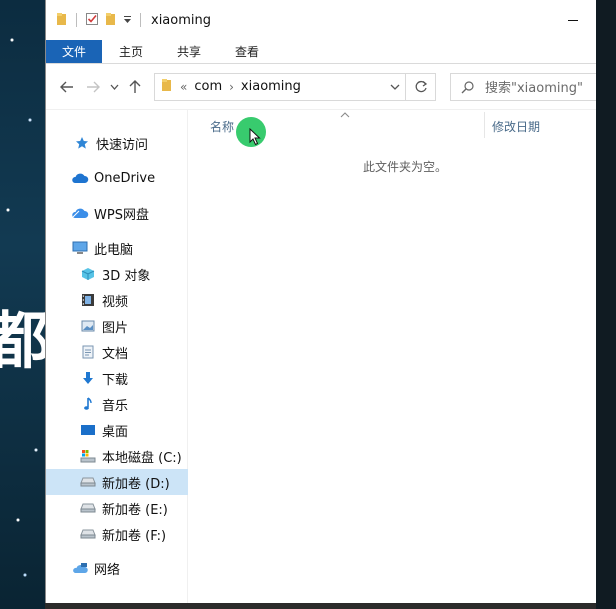 This screenshot has width=616, height=609. What do you see at coordinates (142, 458) in the screenshot?
I see `nav-item-label: 本地磁盘 (C:)` at bounding box center [142, 458].